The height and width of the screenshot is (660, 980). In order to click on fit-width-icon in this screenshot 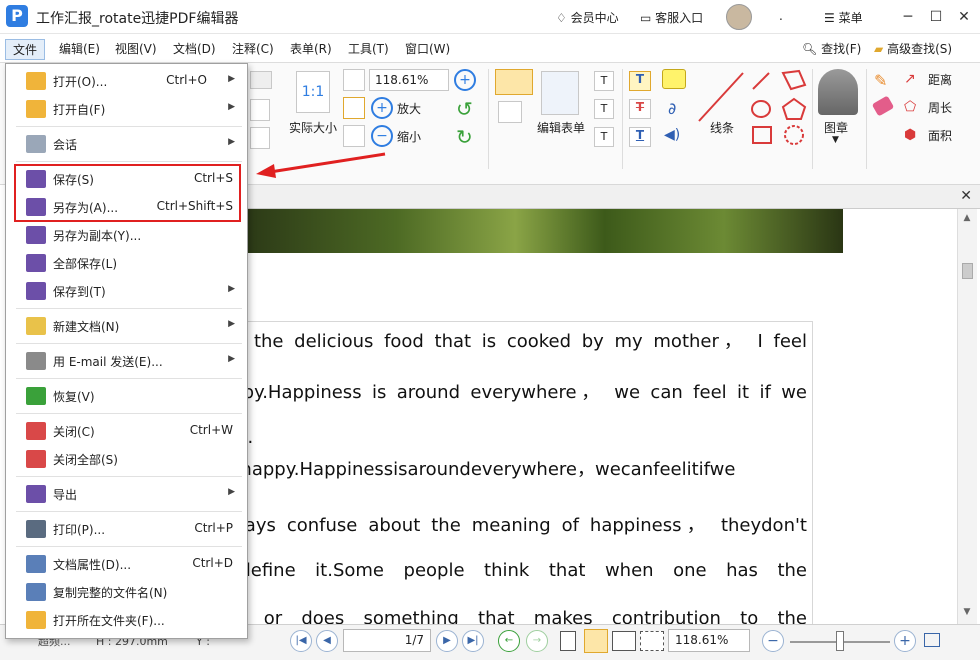, I will do `click(354, 108)`.